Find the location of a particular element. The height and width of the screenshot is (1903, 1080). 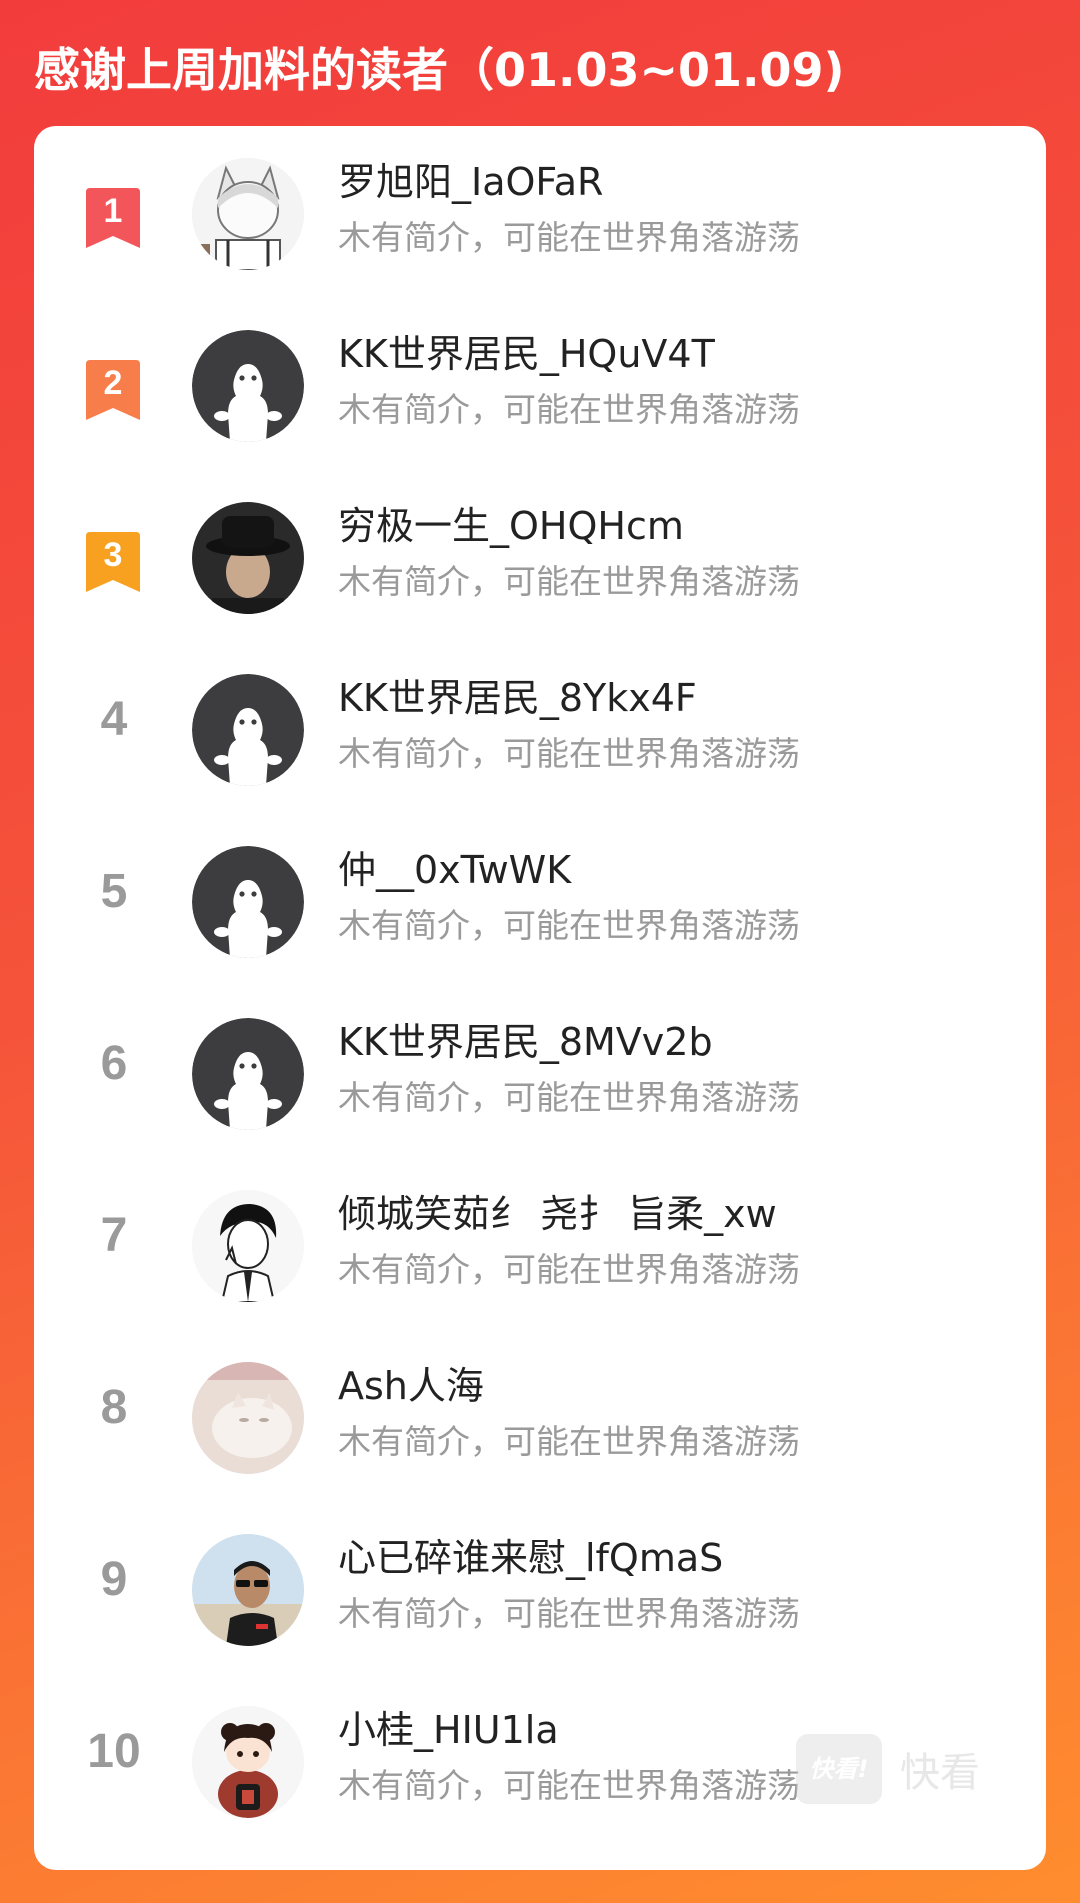

reader-row-7: 7 倾城笑茹纟 尧扌 旨柔_xw 木有简介，可能在世界角落游荡 is located at coordinates (540, 1244).